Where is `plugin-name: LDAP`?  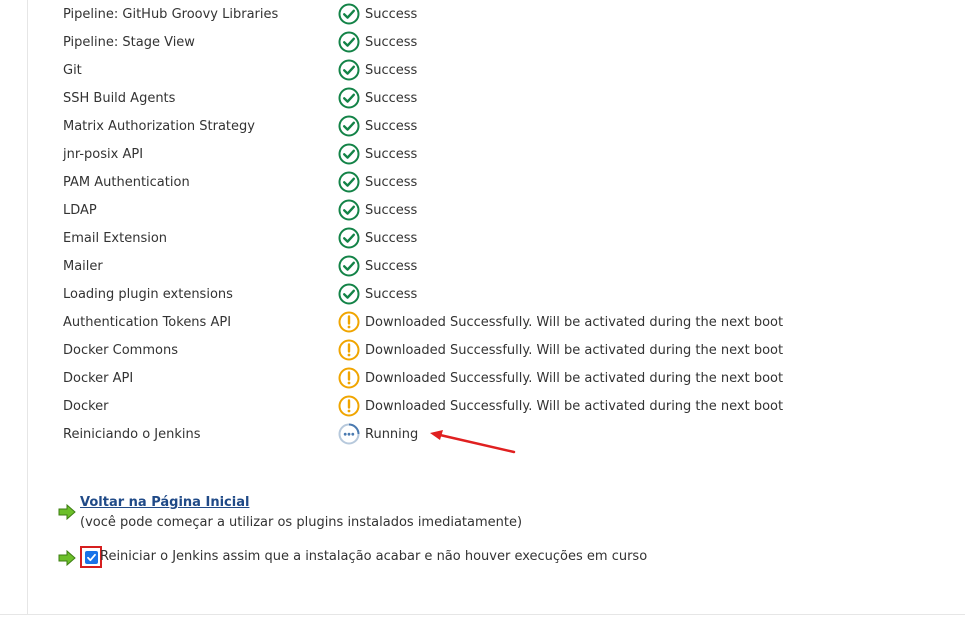 plugin-name: LDAP is located at coordinates (80, 210).